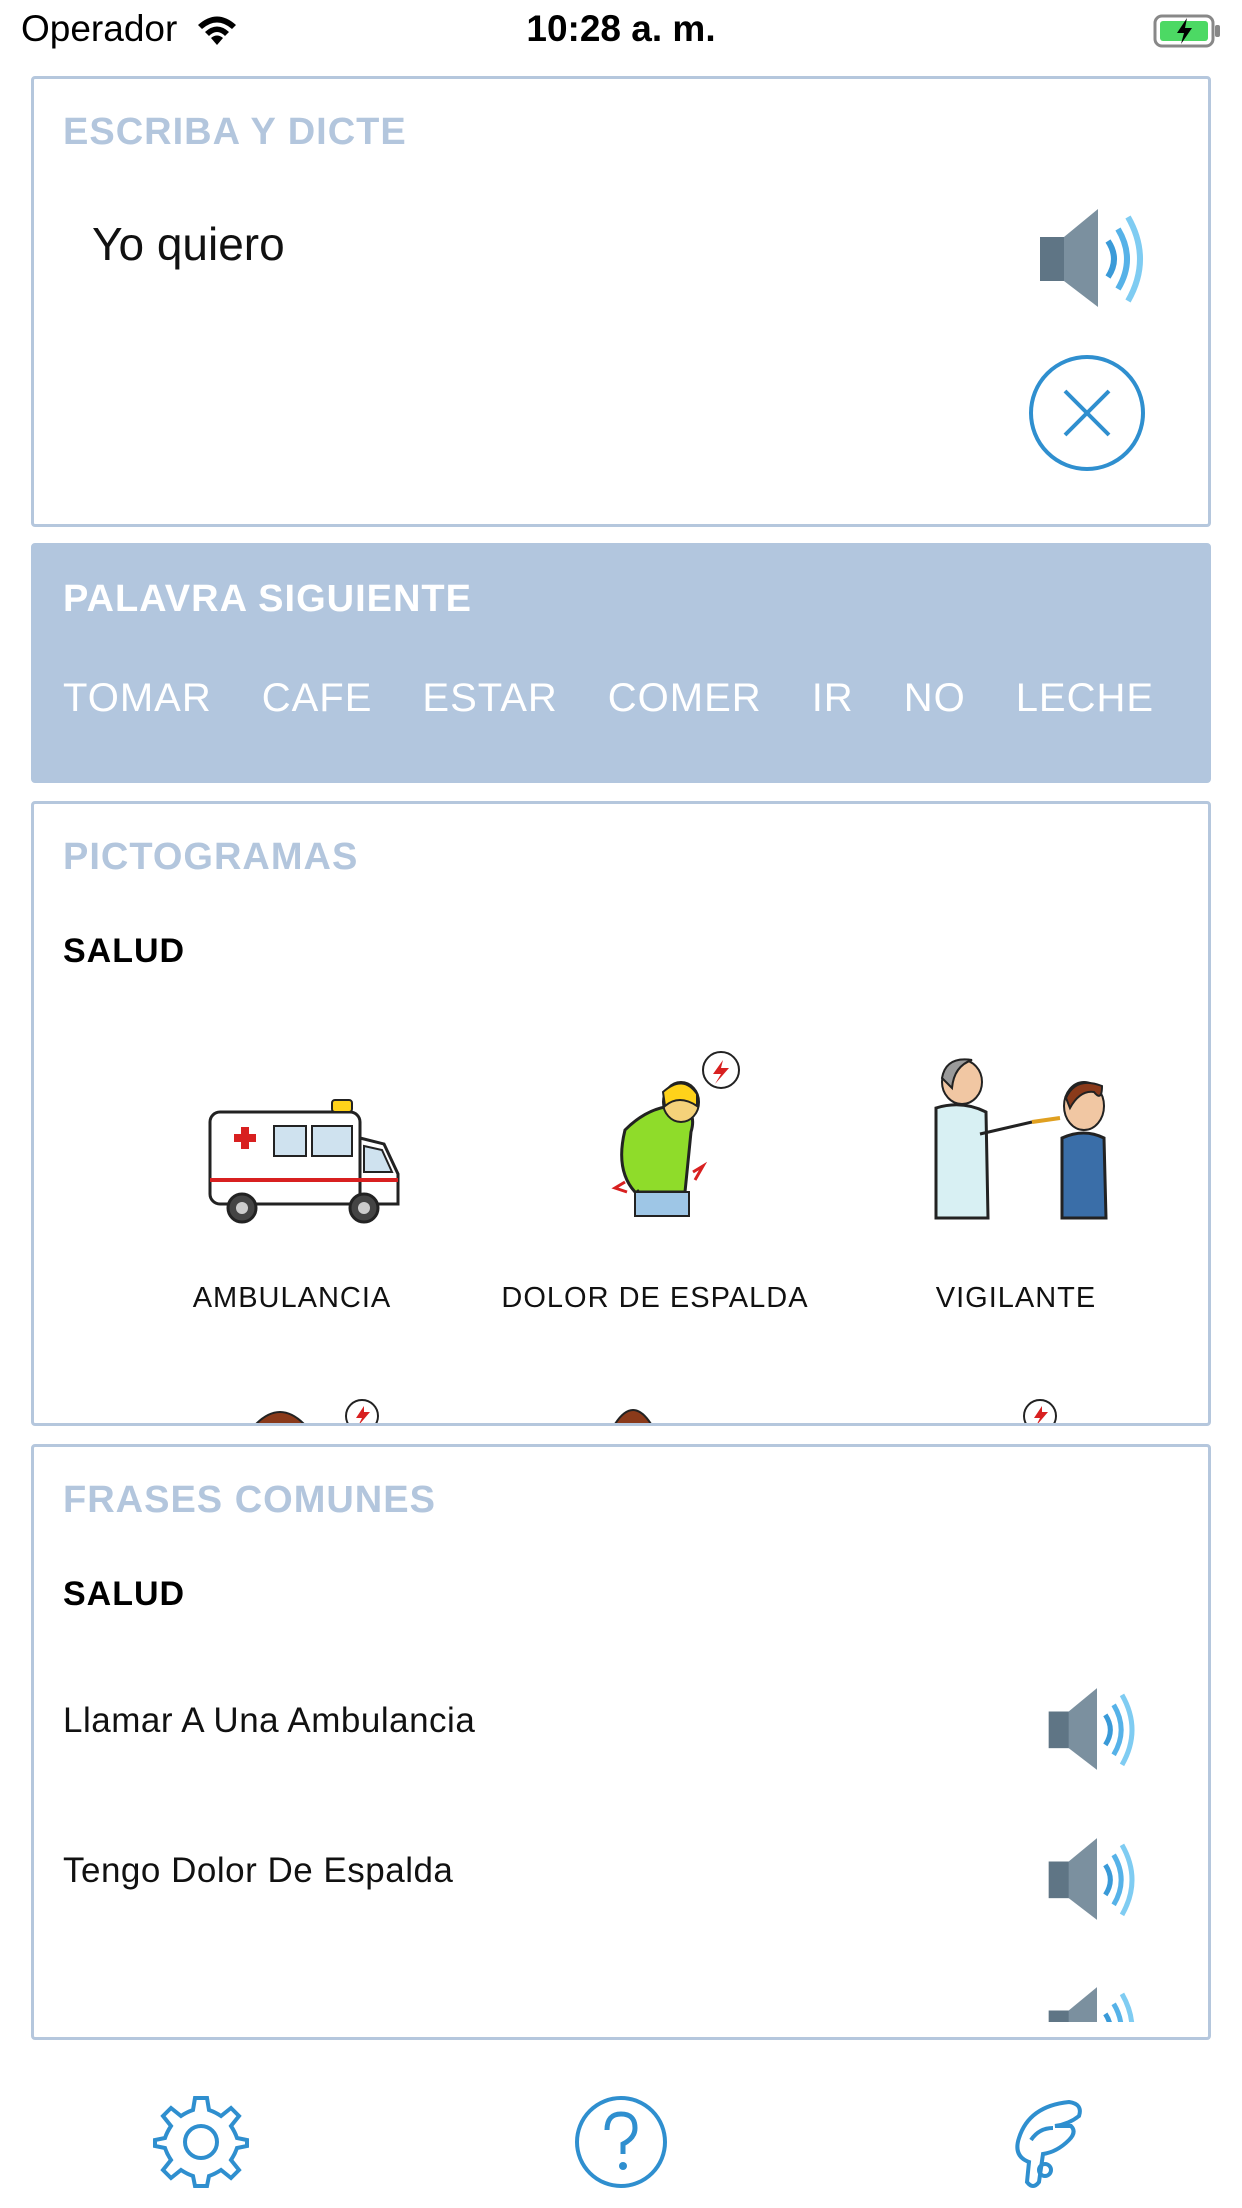 The width and height of the screenshot is (1242, 2208). I want to click on tab-bar, so click(621, 2134).